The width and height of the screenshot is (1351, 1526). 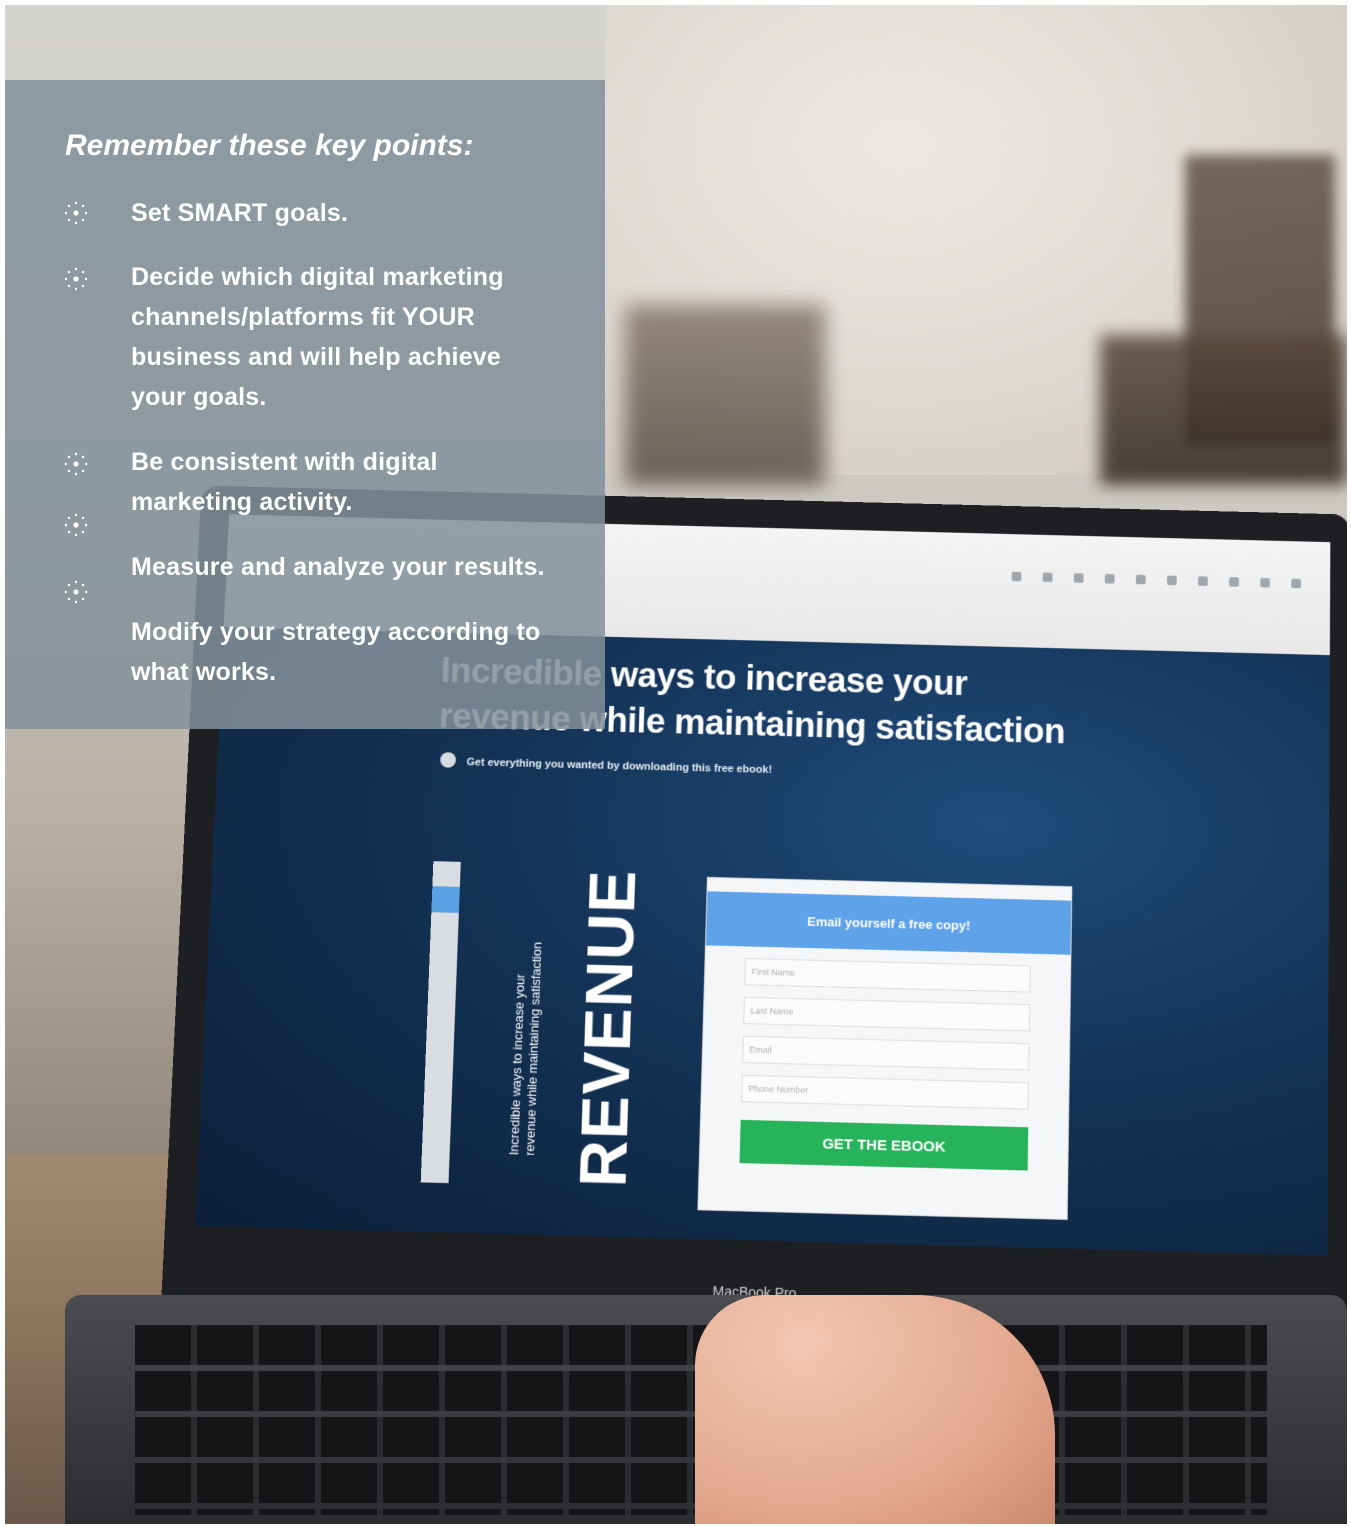 What do you see at coordinates (346, 567) in the screenshot?
I see `key-point-text: Measure and analyze your results.` at bounding box center [346, 567].